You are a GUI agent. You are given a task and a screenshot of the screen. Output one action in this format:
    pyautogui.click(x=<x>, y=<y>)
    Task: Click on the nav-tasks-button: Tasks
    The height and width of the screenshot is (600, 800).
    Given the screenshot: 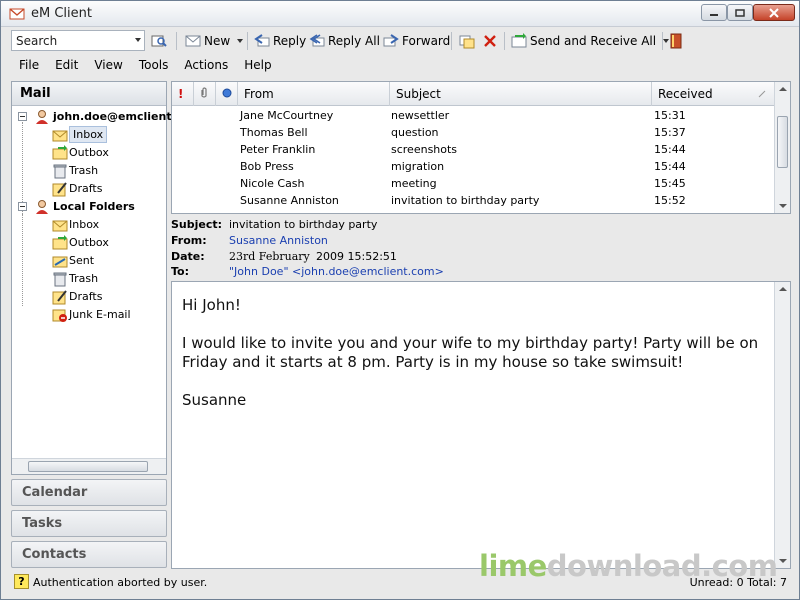 What is the action you would take?
    pyautogui.click(x=89, y=523)
    